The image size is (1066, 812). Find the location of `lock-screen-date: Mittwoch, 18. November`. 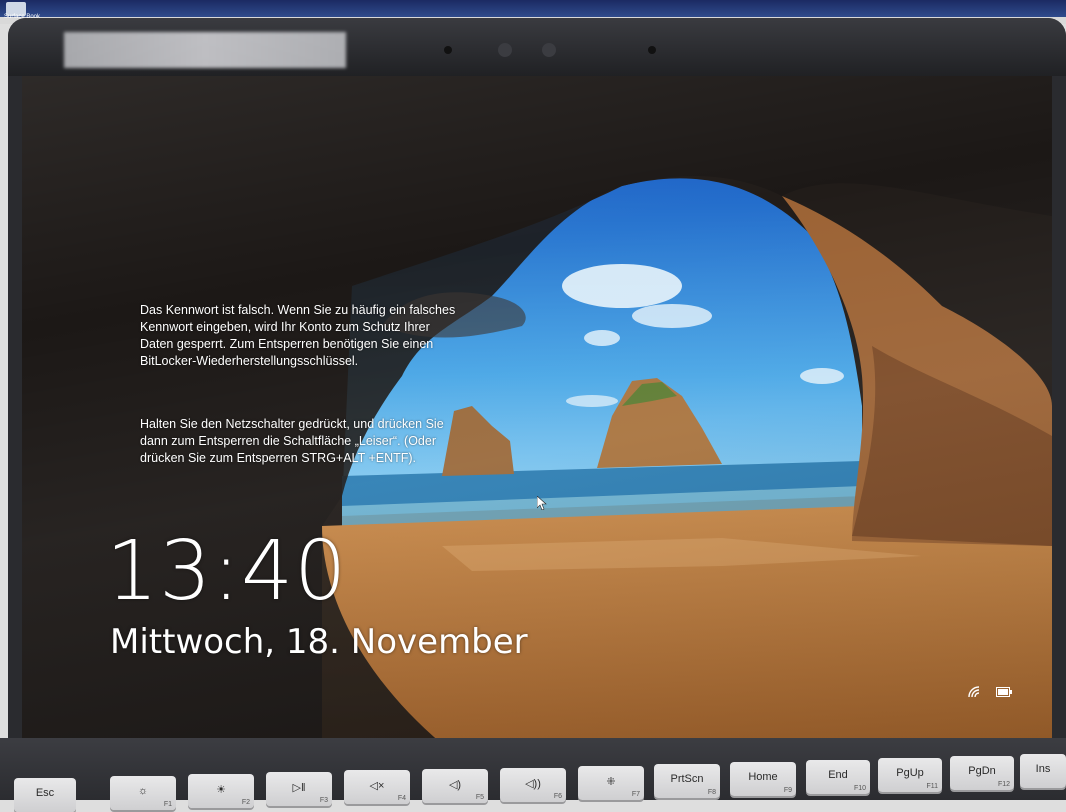

lock-screen-date: Mittwoch, 18. November is located at coordinates (319, 642).